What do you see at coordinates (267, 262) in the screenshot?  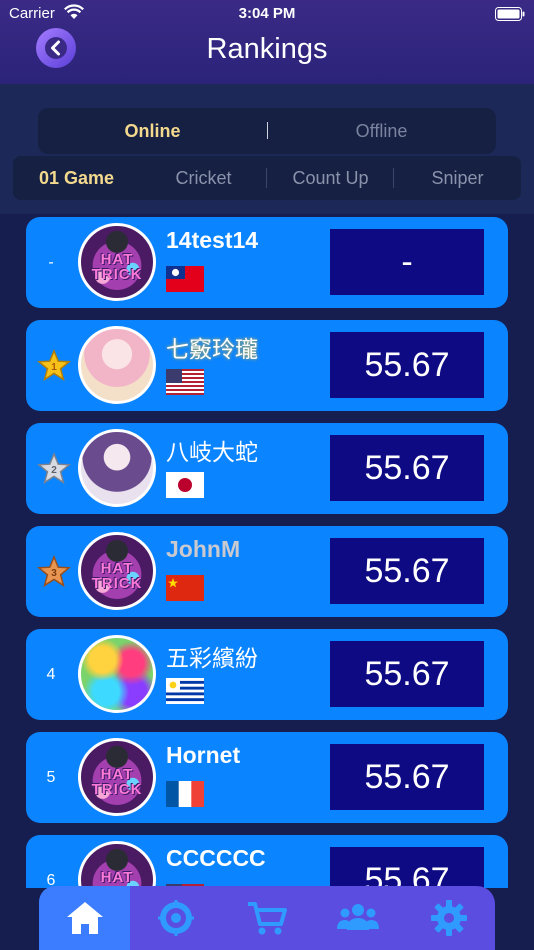 I see `ranking-row: - HAT TRICK 14test14 -` at bounding box center [267, 262].